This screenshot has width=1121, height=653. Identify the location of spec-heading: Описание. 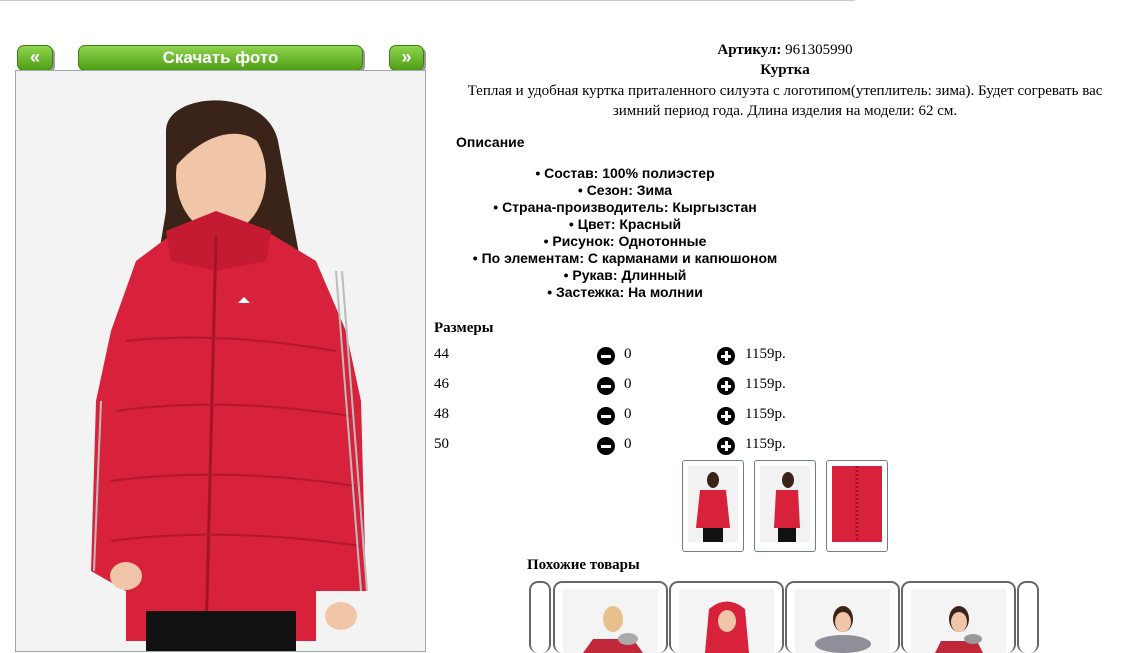
(490, 142).